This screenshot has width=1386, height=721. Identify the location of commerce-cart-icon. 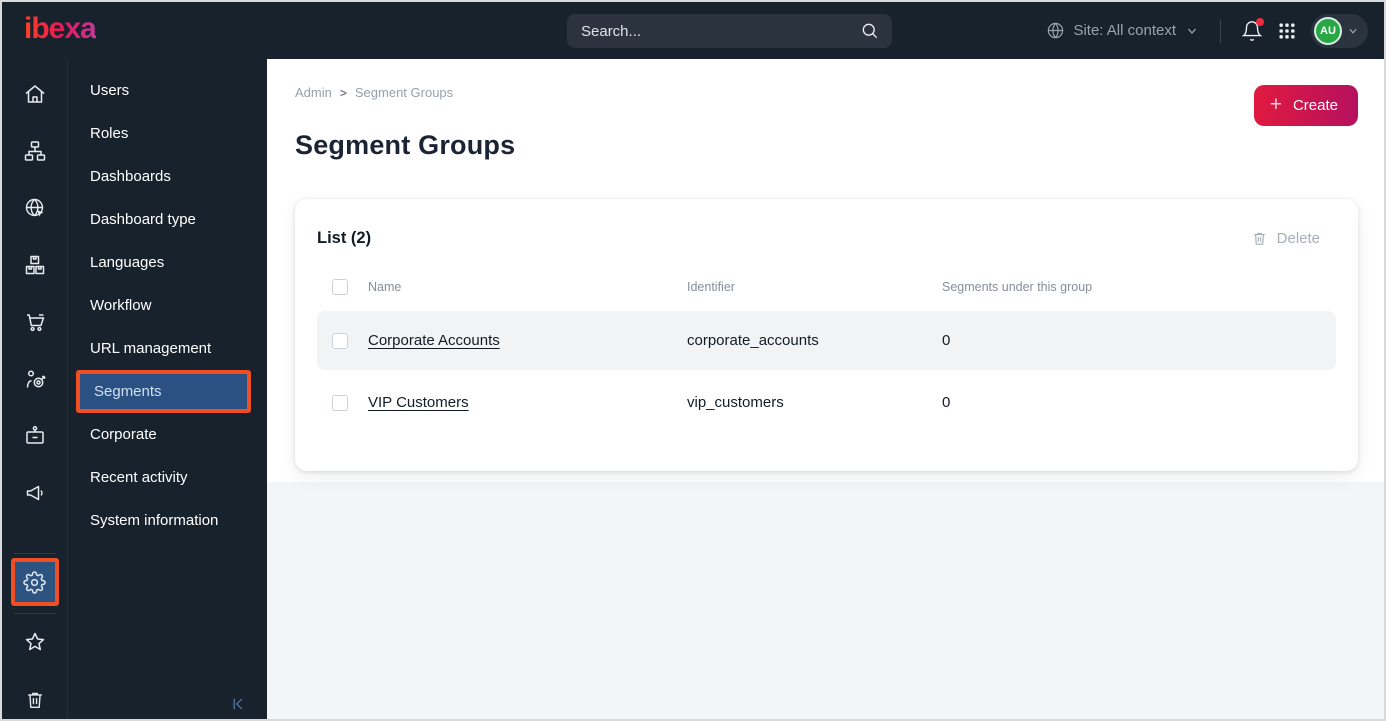
(35, 322).